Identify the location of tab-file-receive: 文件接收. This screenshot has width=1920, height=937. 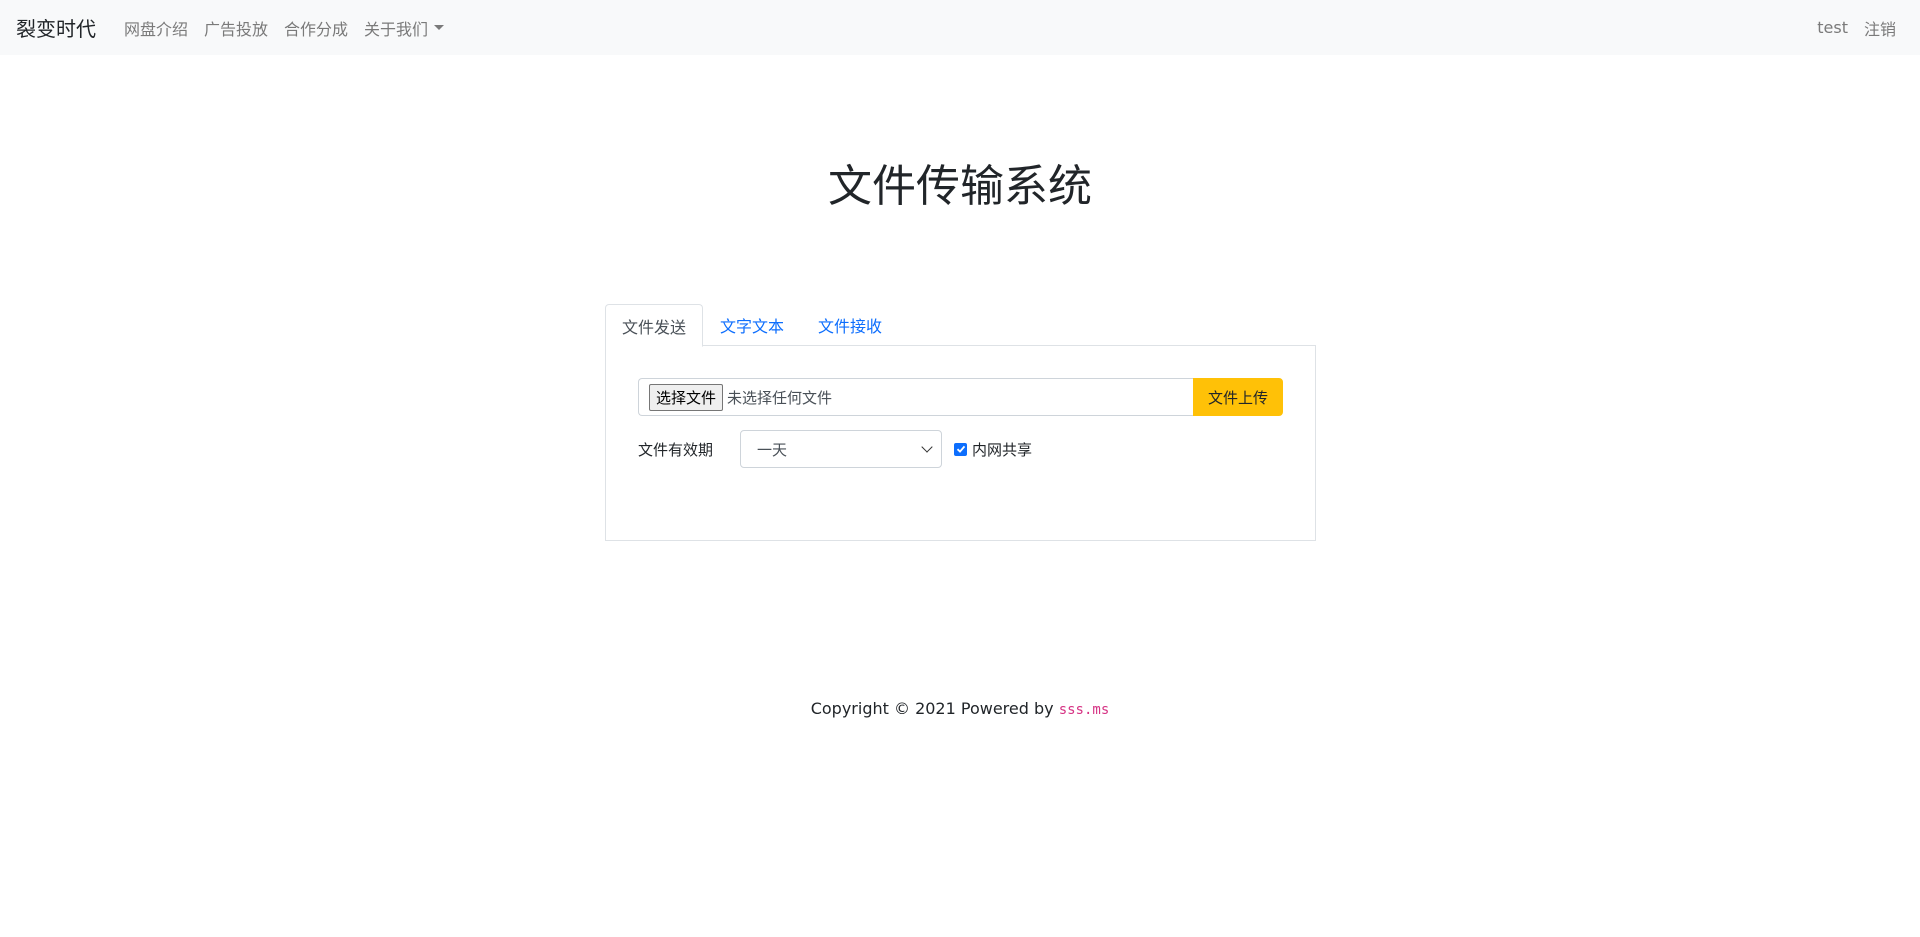
(850, 325).